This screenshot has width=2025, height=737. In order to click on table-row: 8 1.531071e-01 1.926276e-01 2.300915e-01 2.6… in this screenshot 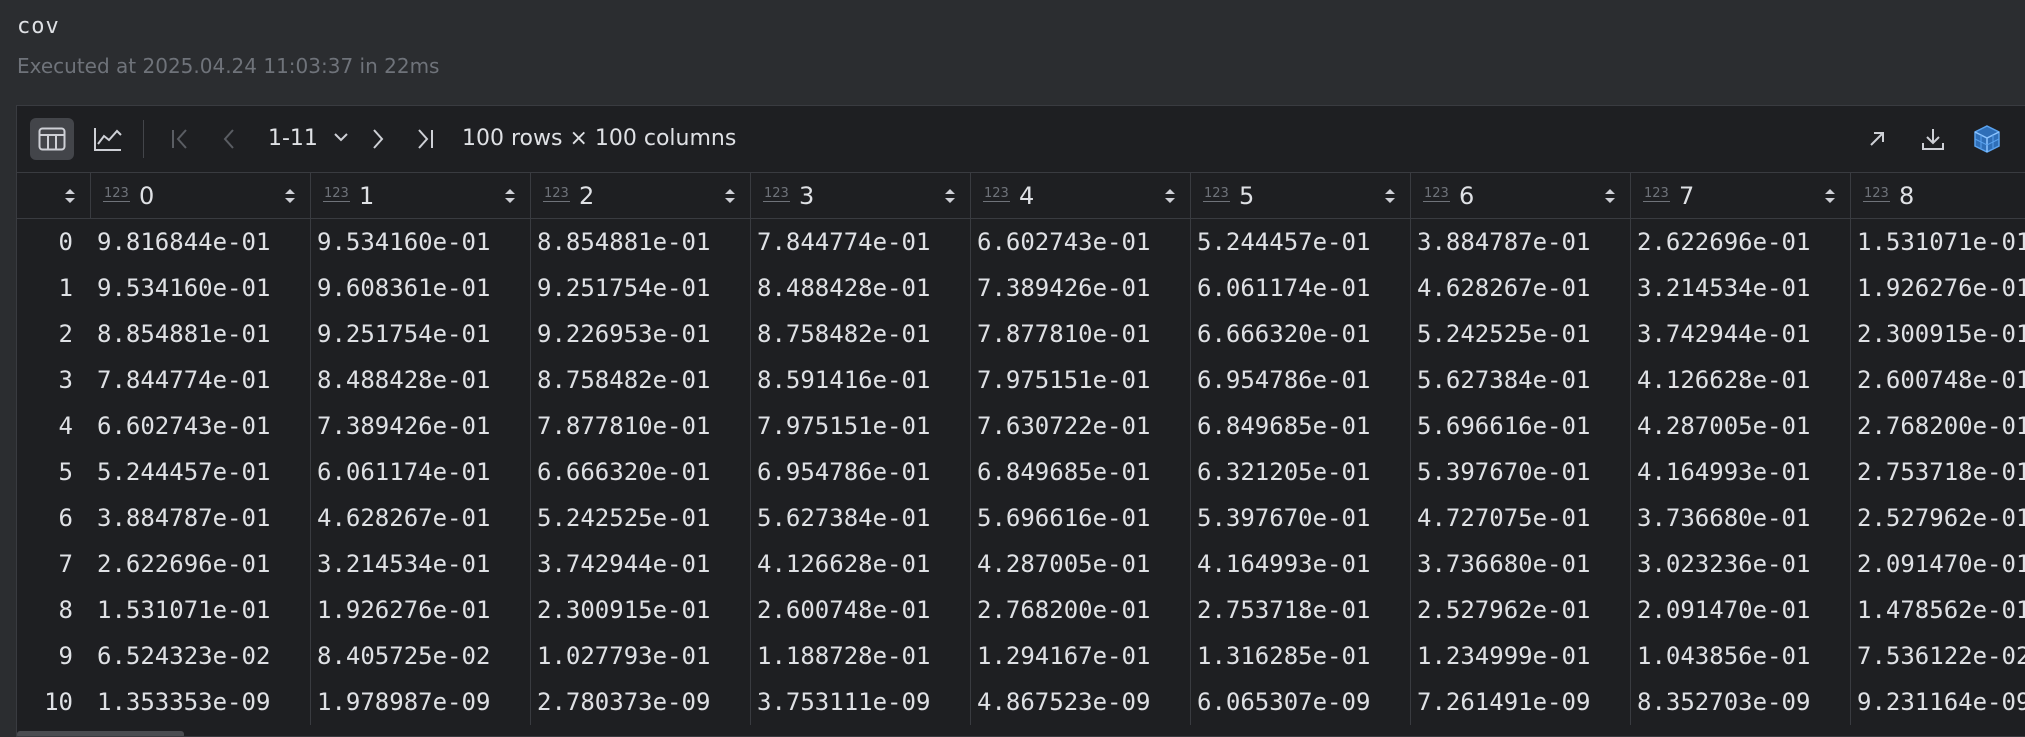, I will do `click(1021, 610)`.